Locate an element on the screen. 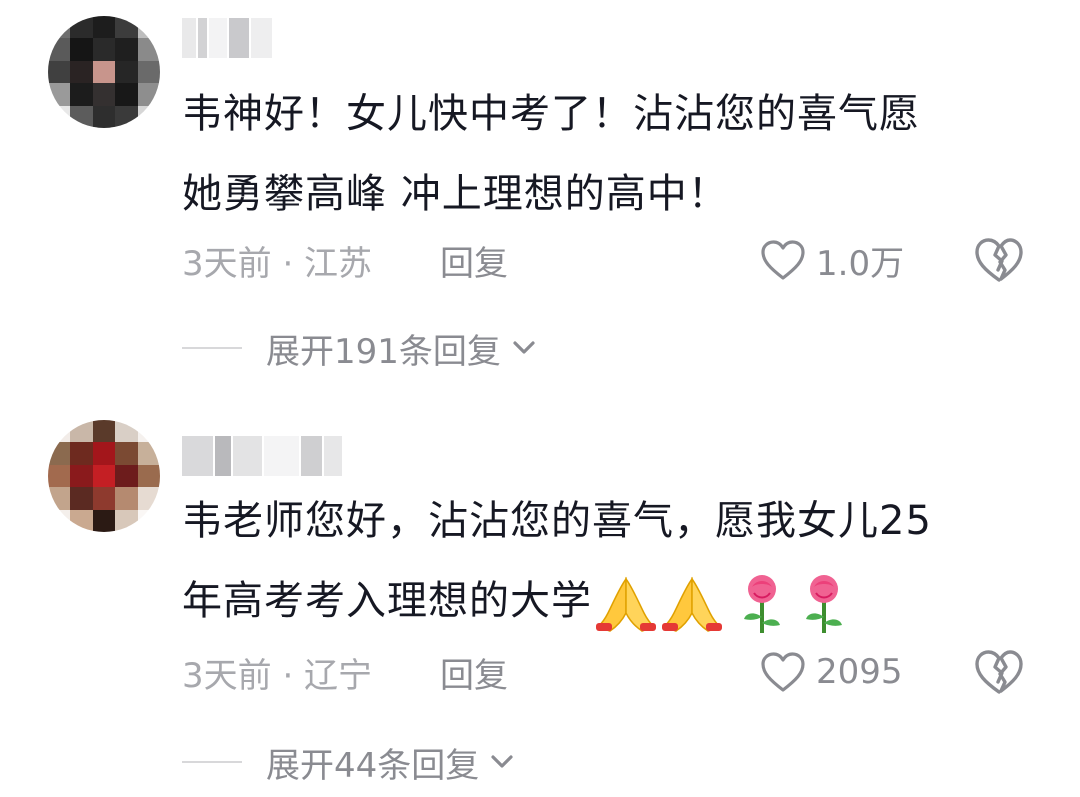  like-count: 2095 is located at coordinates (859, 672).